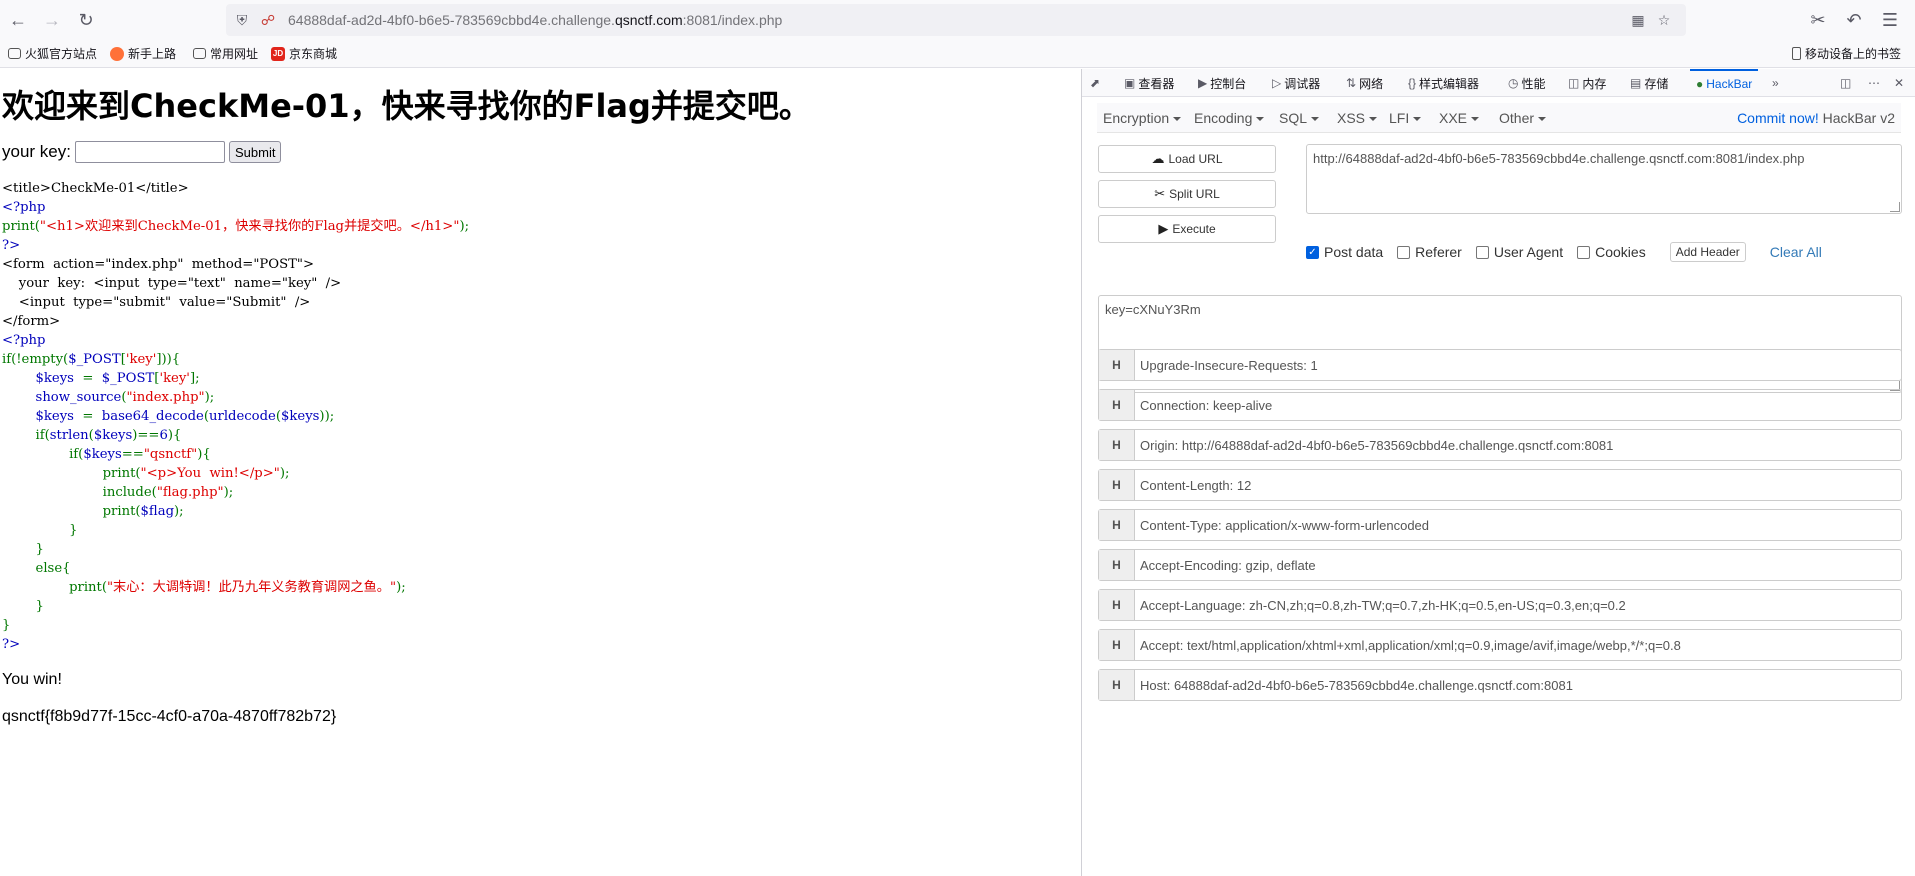 The width and height of the screenshot is (1915, 876). What do you see at coordinates (1142, 118) in the screenshot?
I see `encryption-menu: Encryption` at bounding box center [1142, 118].